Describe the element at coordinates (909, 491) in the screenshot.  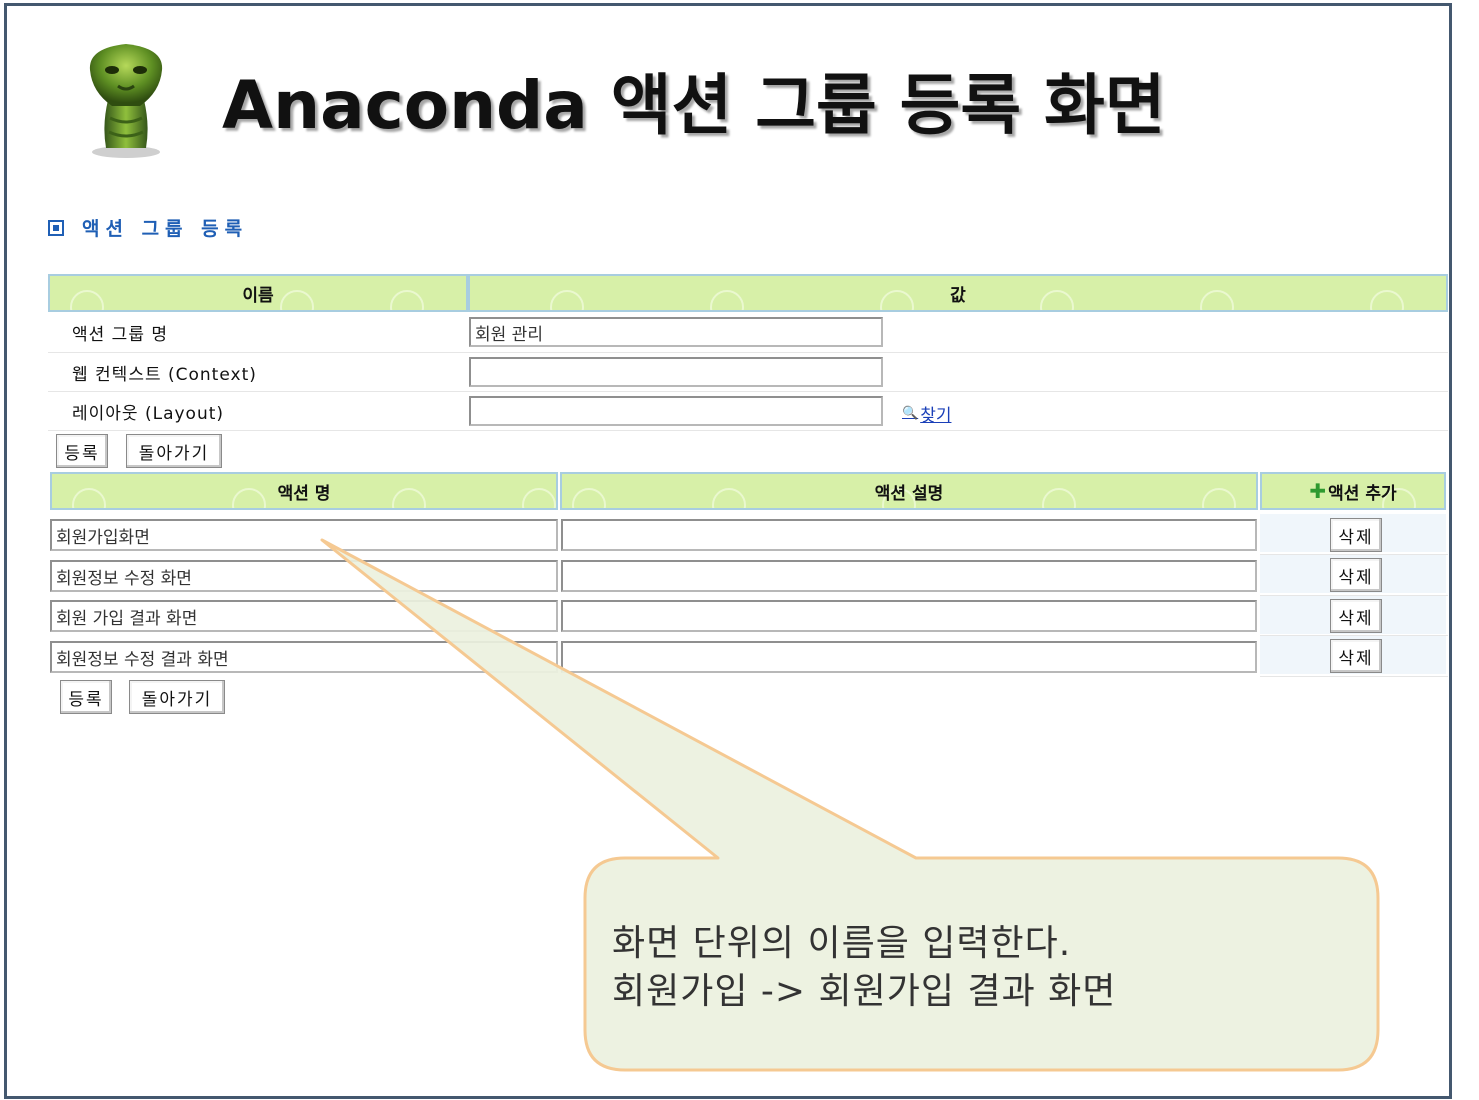
I see `actions-header-description: 액션 설명` at that location.